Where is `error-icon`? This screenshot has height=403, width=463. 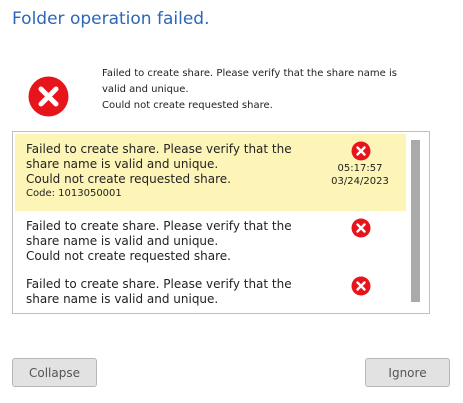
error-icon is located at coordinates (48, 96).